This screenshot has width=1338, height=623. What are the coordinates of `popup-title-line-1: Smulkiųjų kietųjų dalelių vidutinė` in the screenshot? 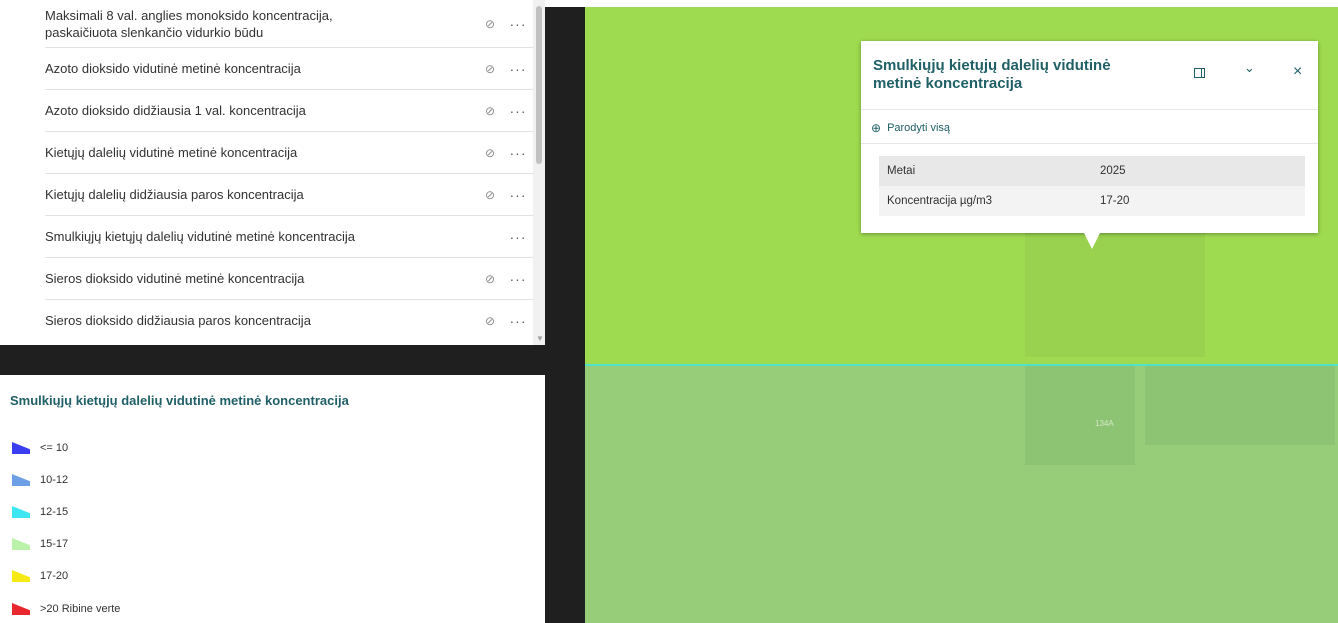 It's located at (992, 65).